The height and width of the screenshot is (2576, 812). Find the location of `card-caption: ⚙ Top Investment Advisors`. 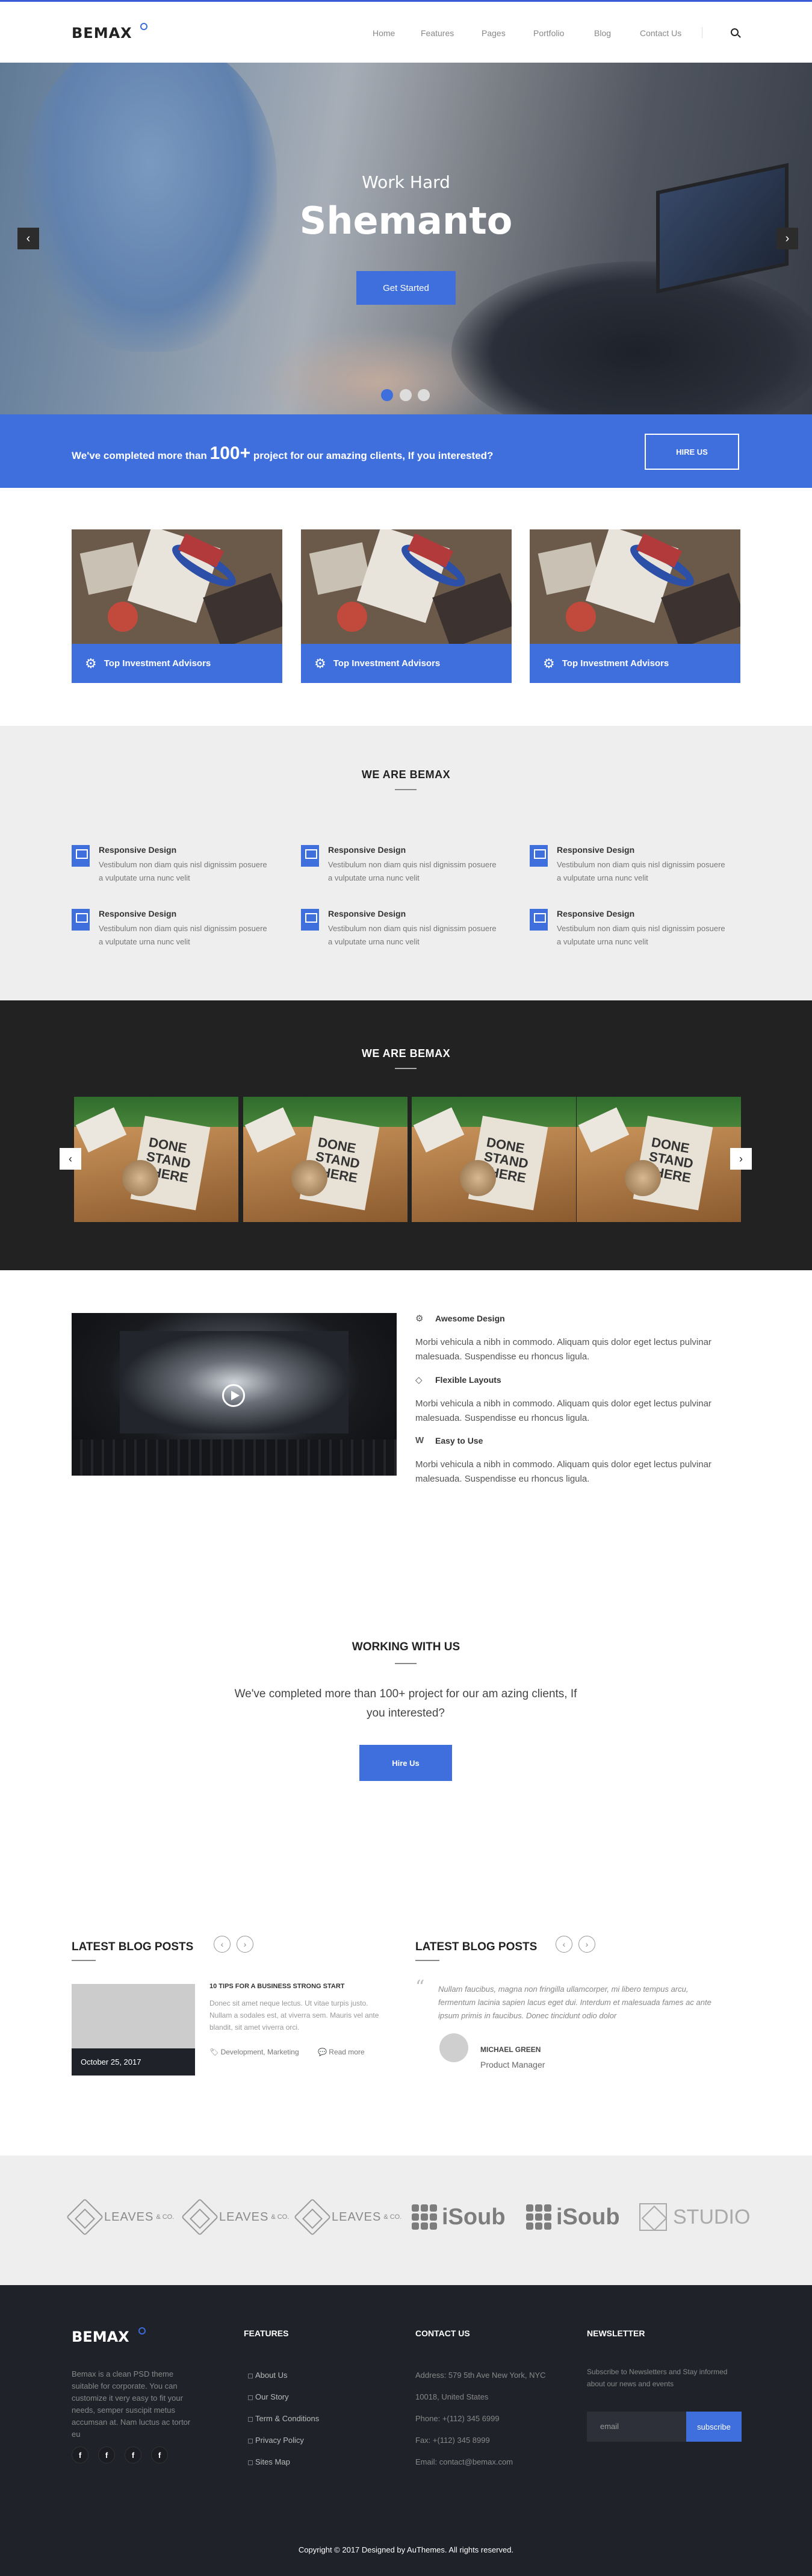

card-caption: ⚙ Top Investment Advisors is located at coordinates (406, 663).